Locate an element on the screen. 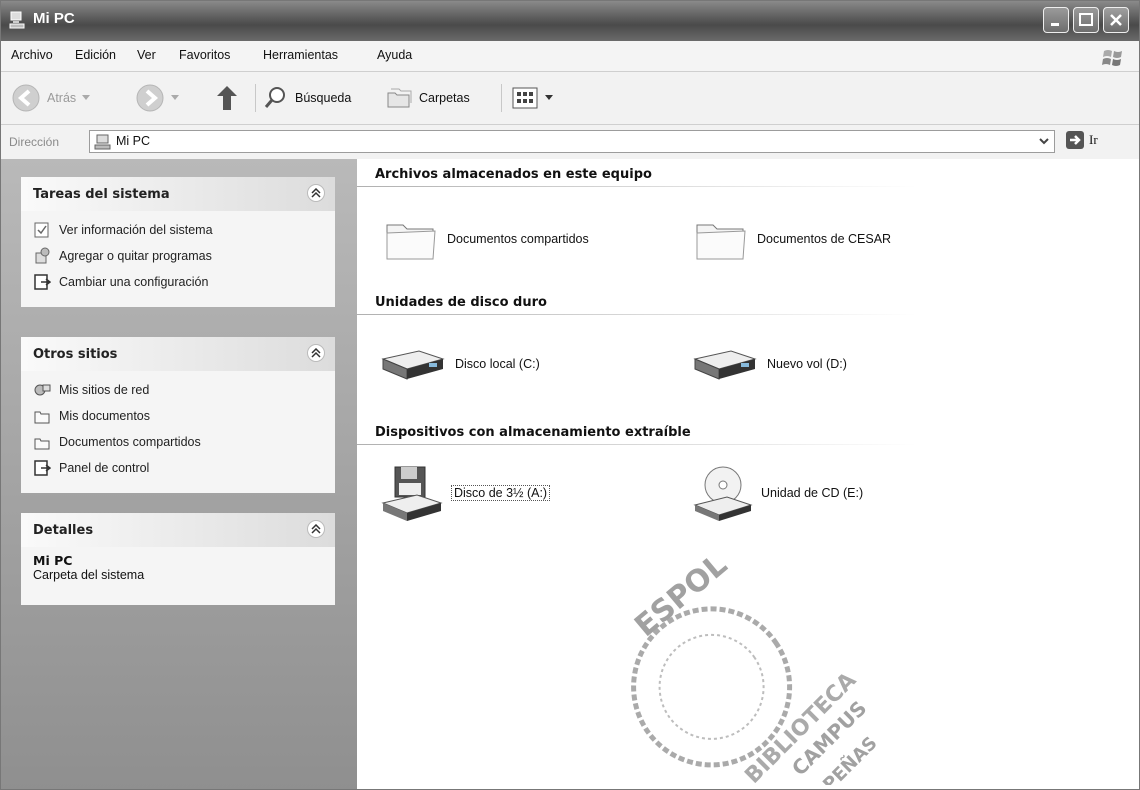 This screenshot has width=1140, height=790. address-bar: Dirección Mi PC Ir is located at coordinates (570, 142).